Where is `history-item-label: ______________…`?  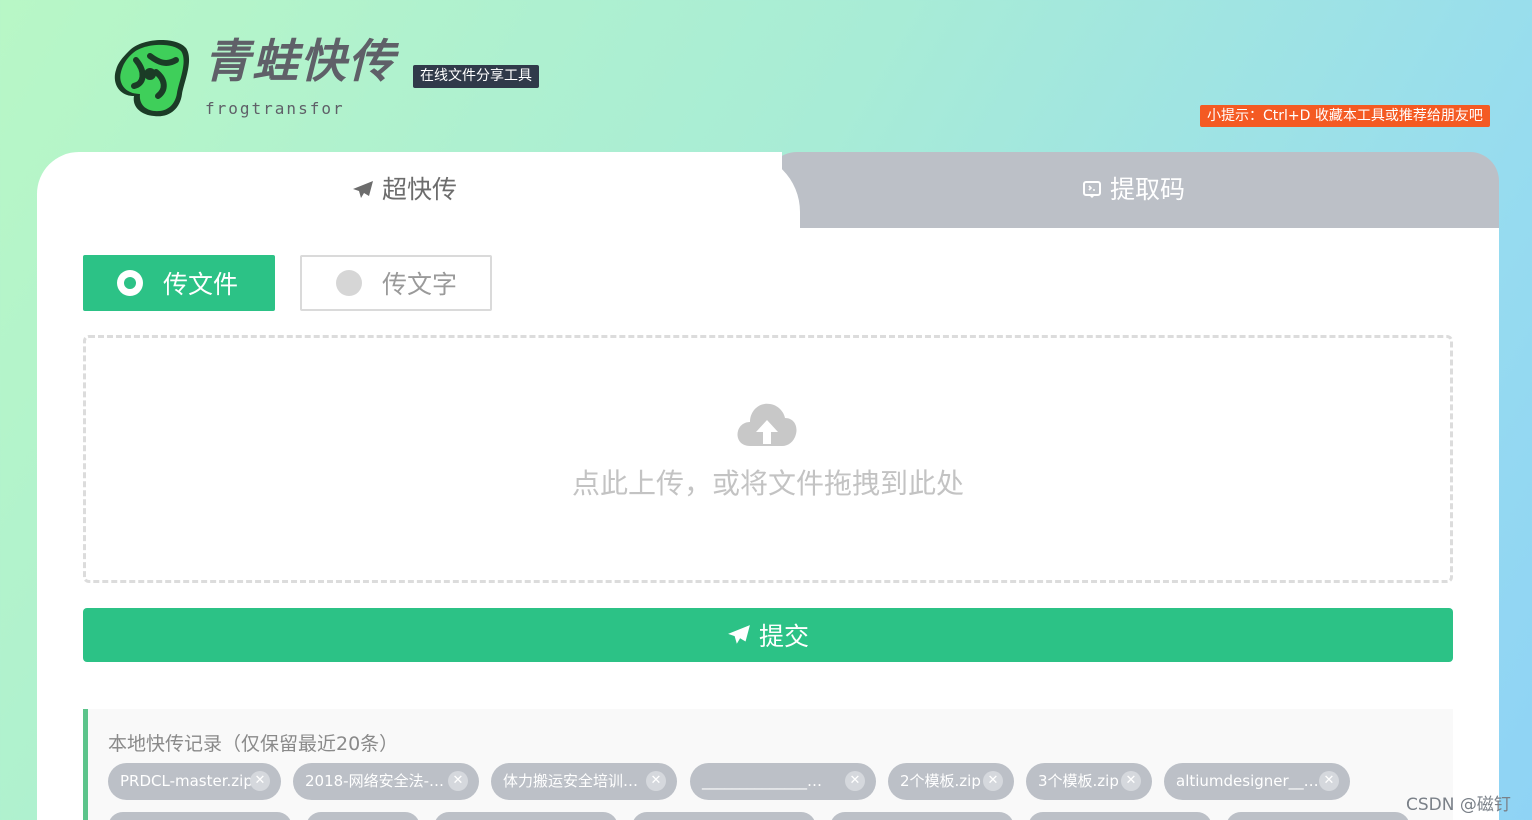 history-item-label: ______________… is located at coordinates (762, 781).